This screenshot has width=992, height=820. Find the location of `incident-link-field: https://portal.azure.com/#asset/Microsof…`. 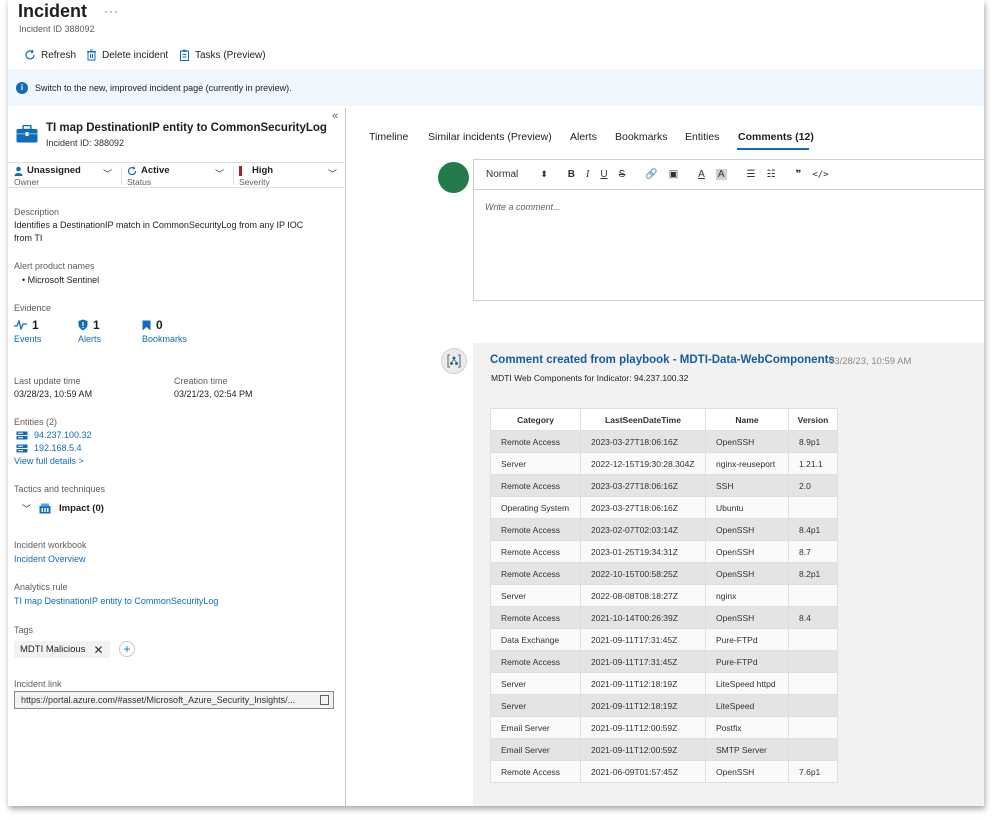

incident-link-field: https://portal.azure.com/#asset/Microsof… is located at coordinates (174, 700).